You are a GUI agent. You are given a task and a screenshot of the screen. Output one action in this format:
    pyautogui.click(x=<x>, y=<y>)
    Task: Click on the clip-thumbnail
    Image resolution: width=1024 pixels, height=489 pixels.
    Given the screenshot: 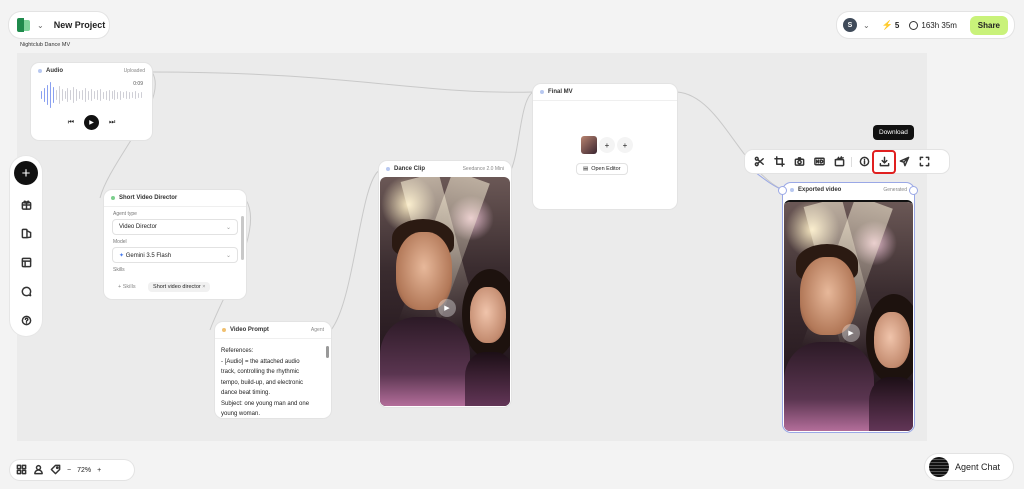 What is the action you would take?
    pyautogui.click(x=589, y=145)
    